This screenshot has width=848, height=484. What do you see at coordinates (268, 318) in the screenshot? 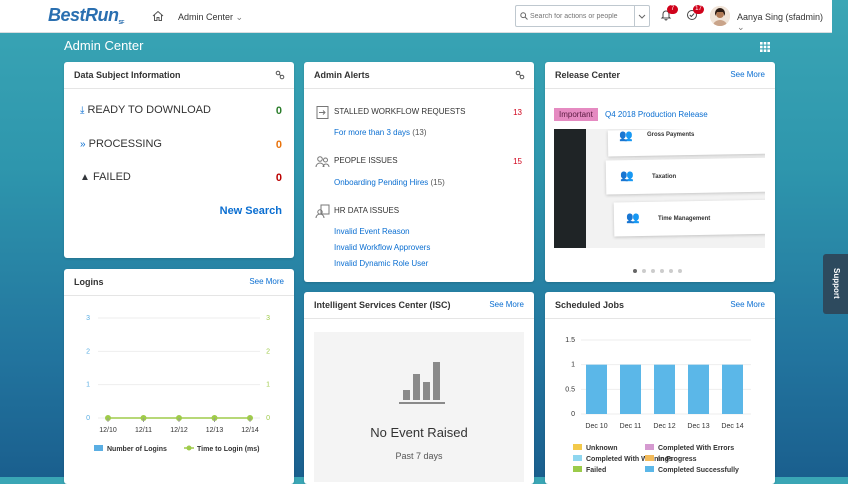
I see `y2-tick-label: 3` at bounding box center [268, 318].